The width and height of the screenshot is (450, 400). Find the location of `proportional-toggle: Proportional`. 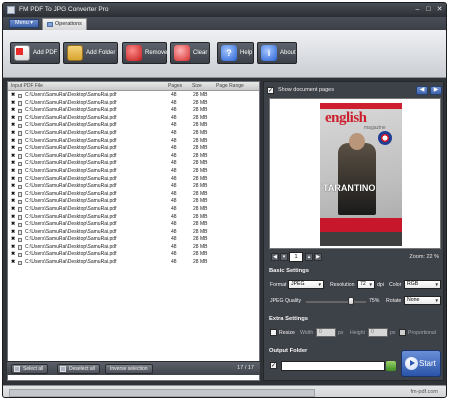

proportional-toggle: Proportional is located at coordinates (417, 332).